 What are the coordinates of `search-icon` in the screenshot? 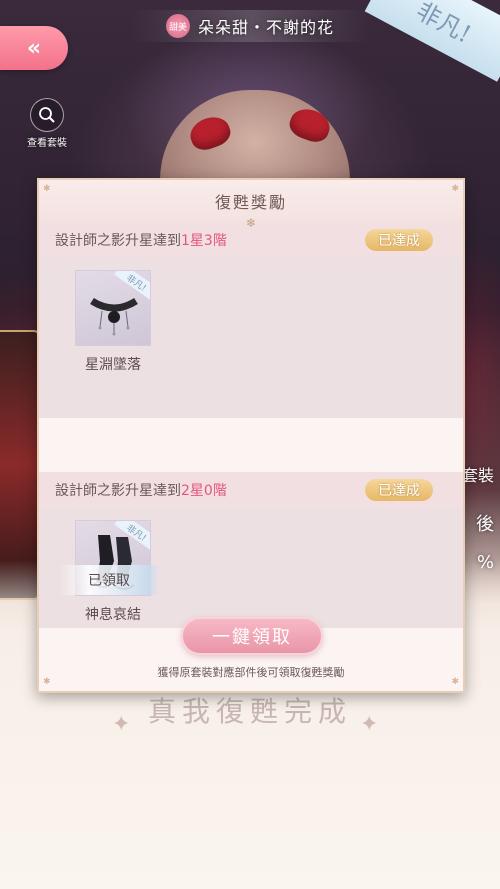 It's located at (47, 115).